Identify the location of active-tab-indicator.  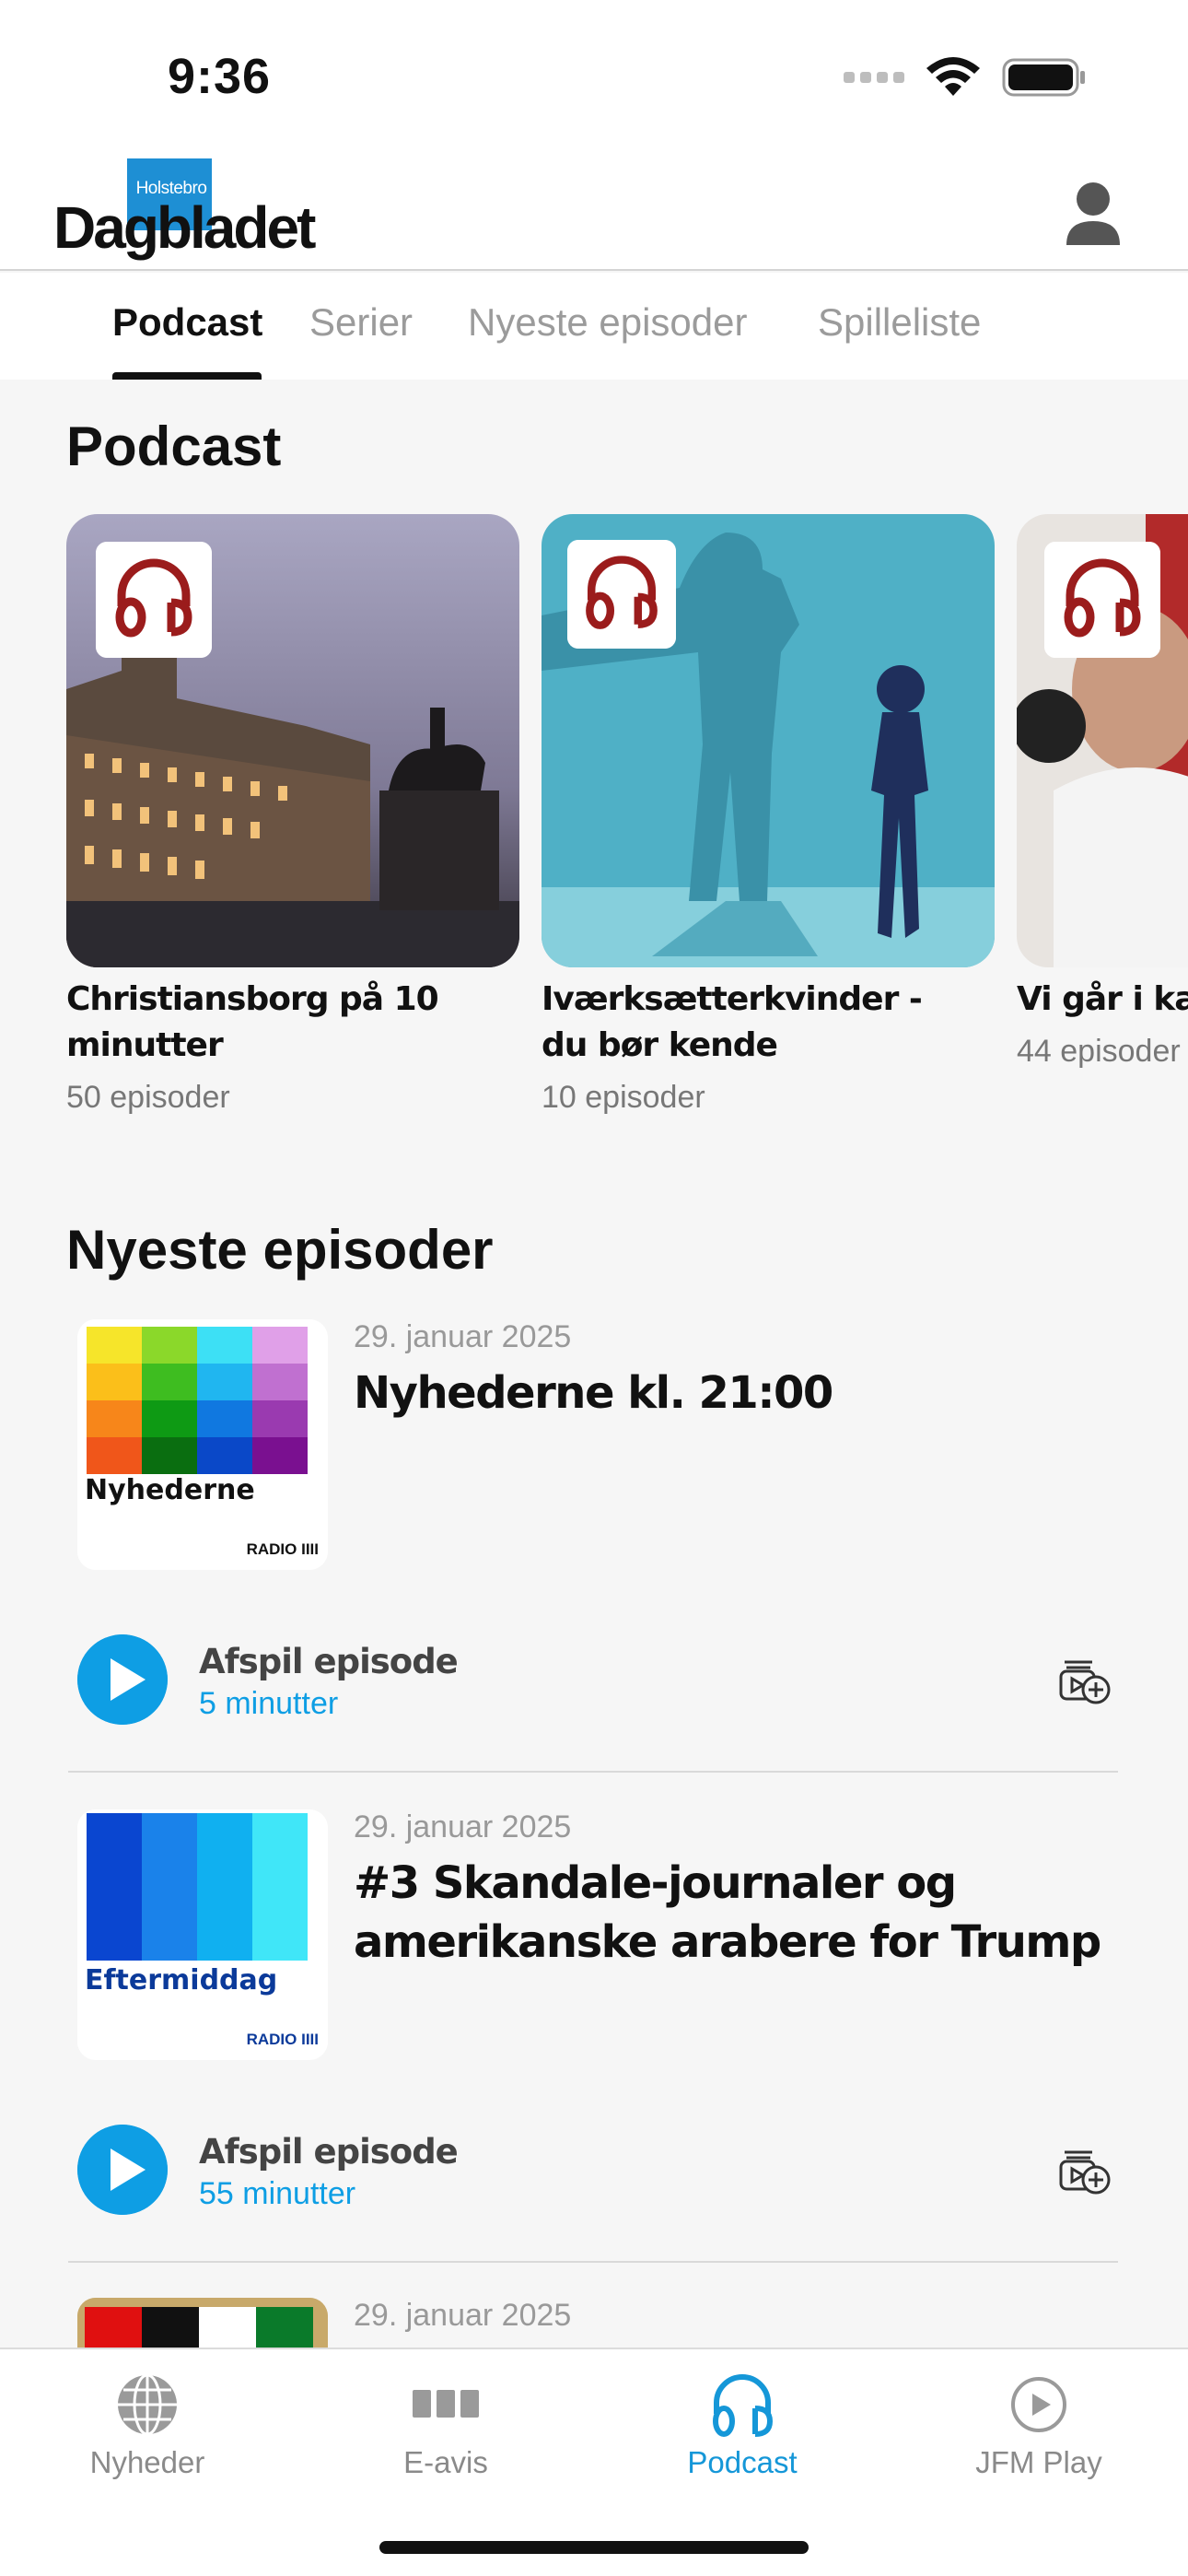
(187, 376).